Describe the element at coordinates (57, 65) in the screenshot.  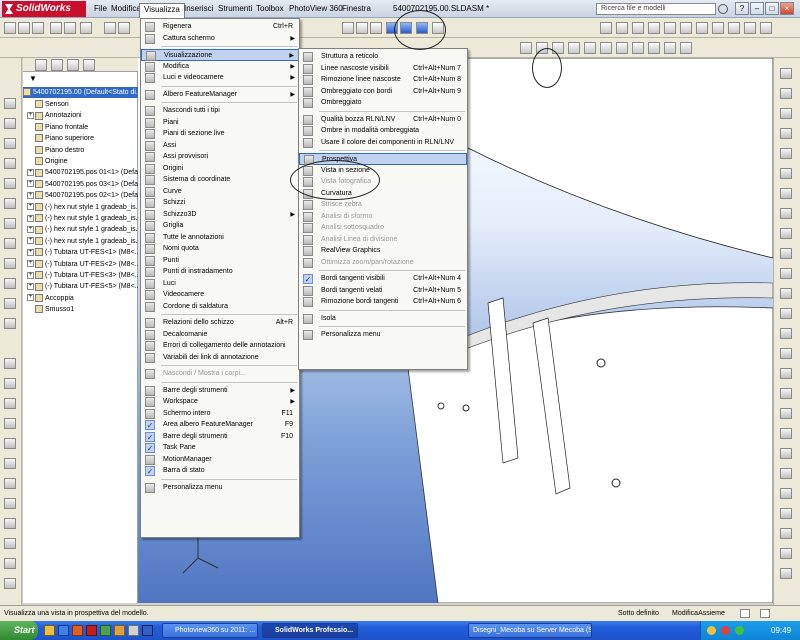
I see `property-tab-icon` at that location.